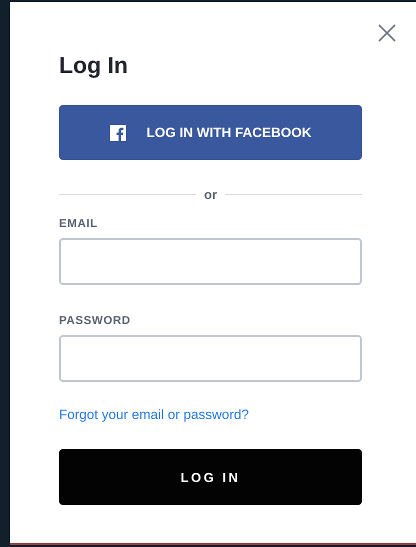 Image resolution: width=416 pixels, height=547 pixels. I want to click on dialog-title: Log In, so click(94, 65).